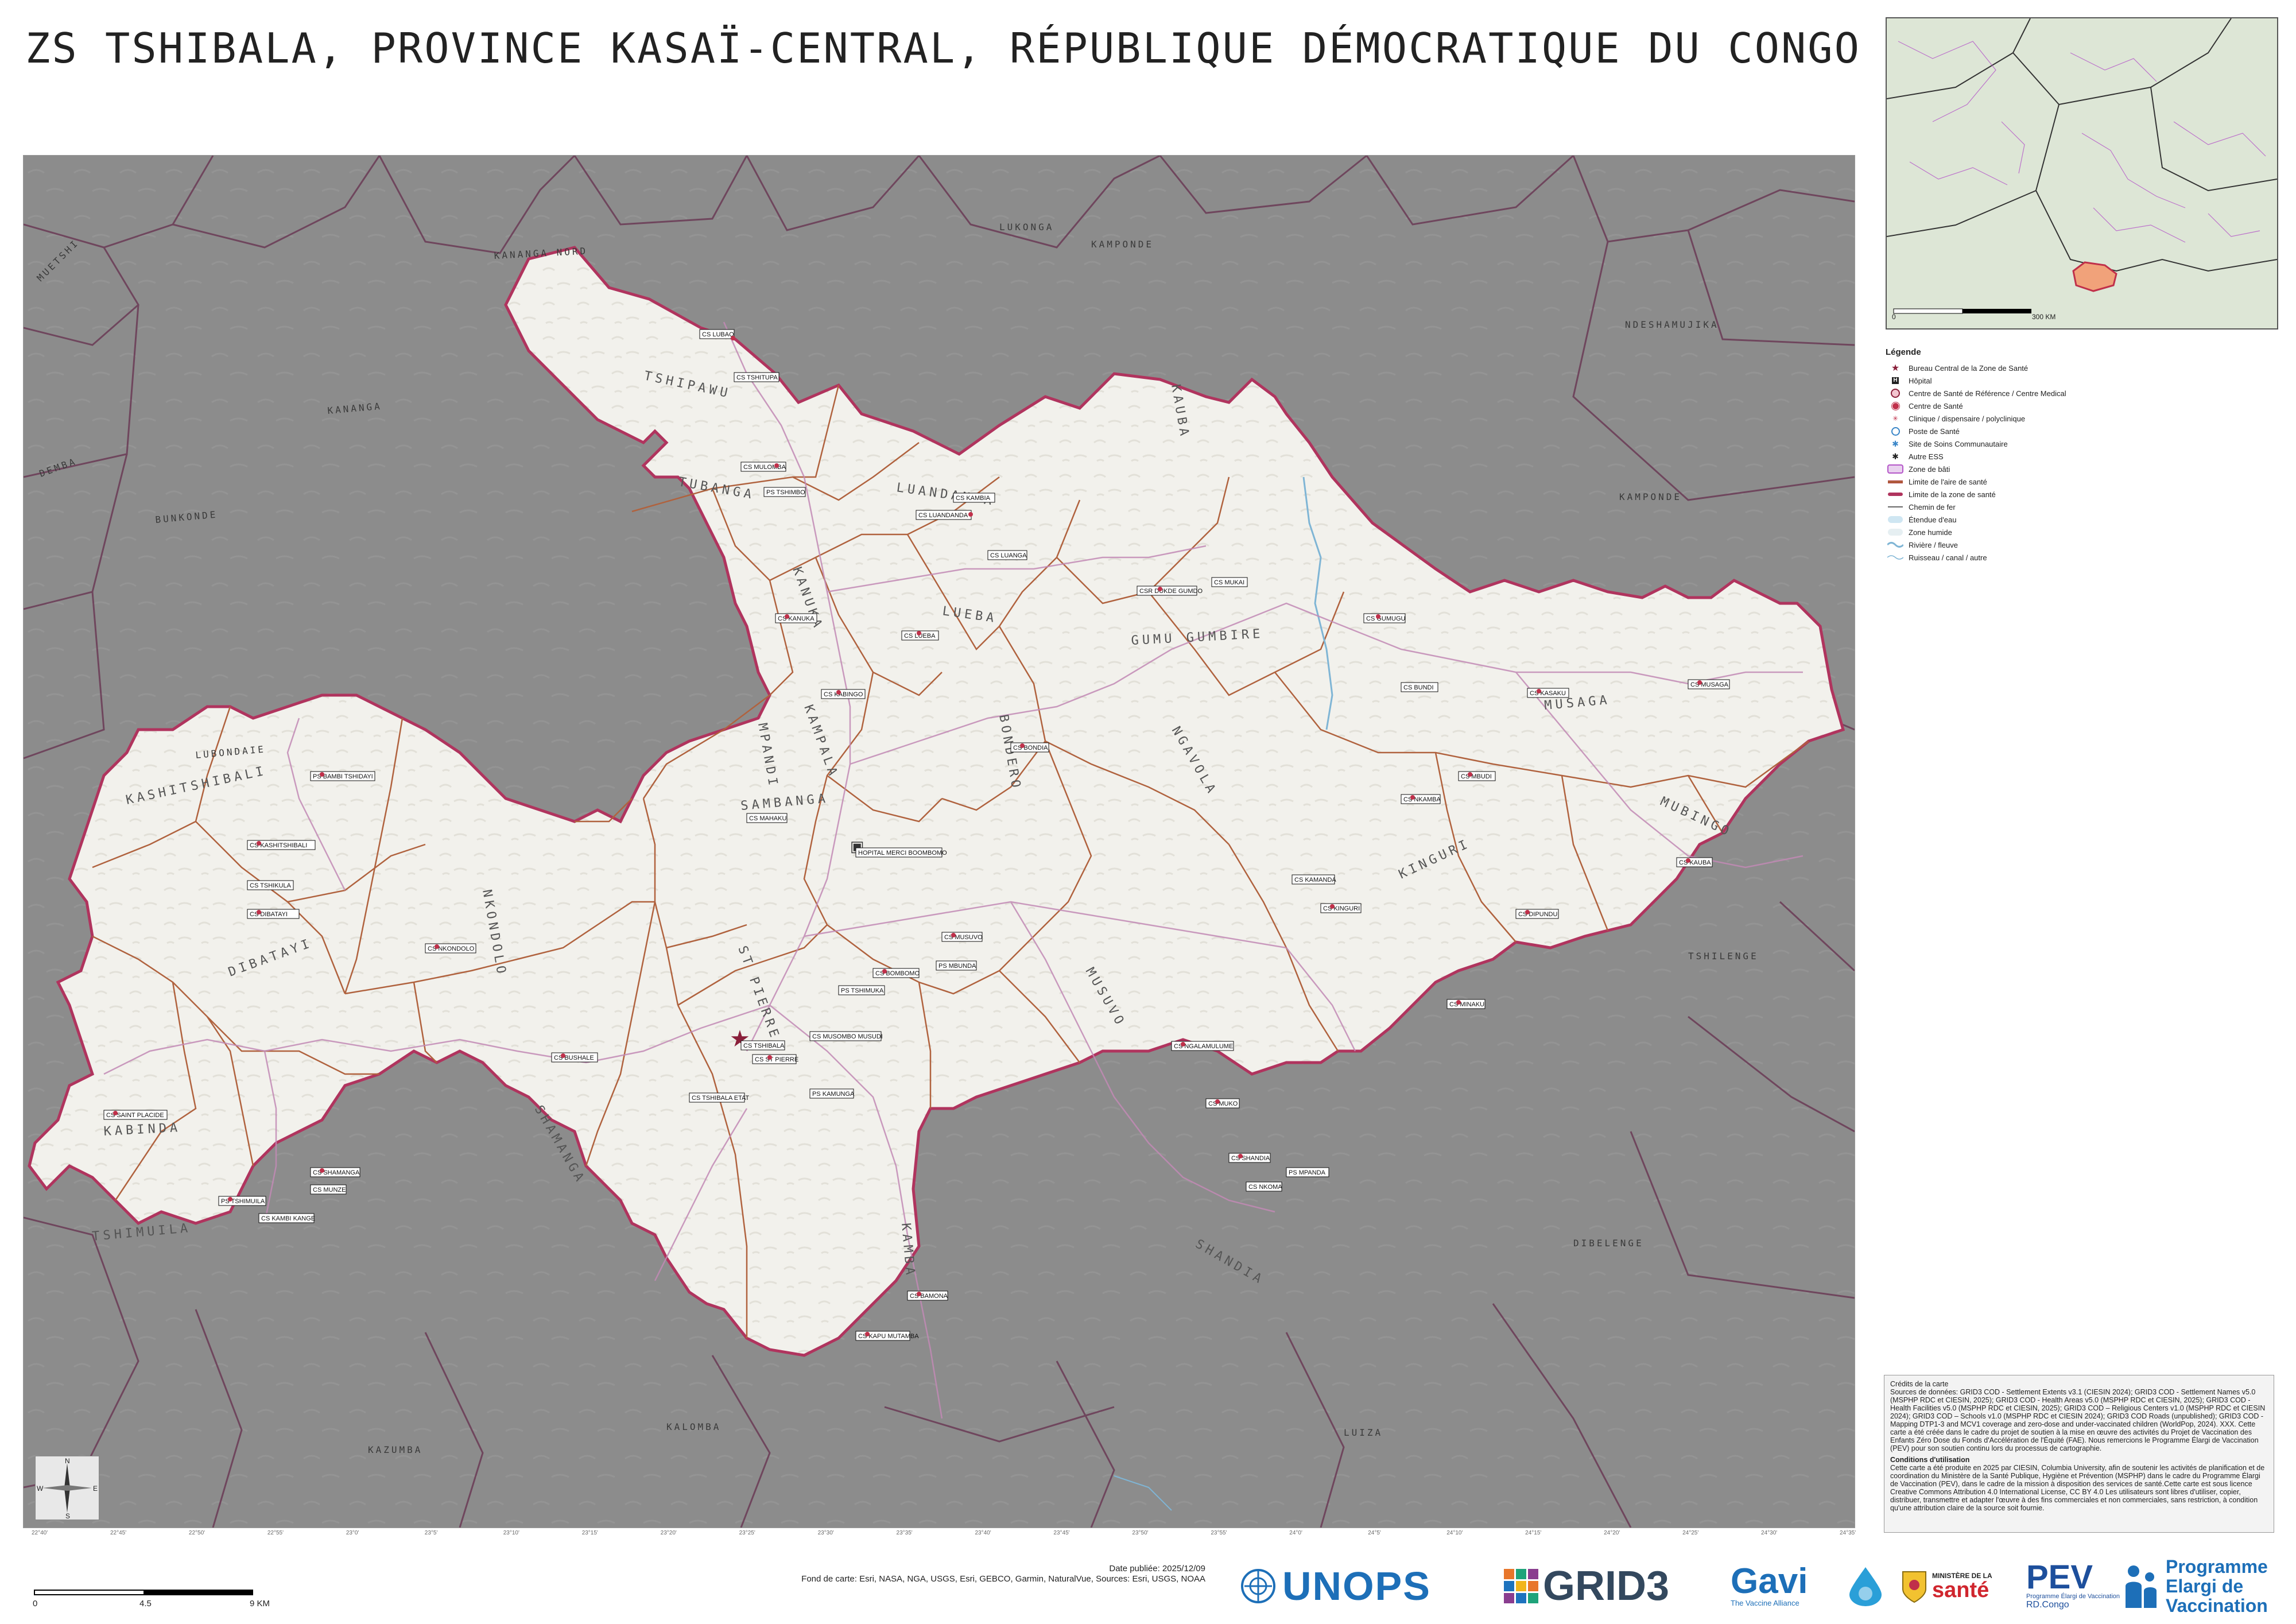 The image size is (2296, 1624). Describe the element at coordinates (668, 1533) in the screenshot. I see `coordinate-tick: 23°20'` at that location.